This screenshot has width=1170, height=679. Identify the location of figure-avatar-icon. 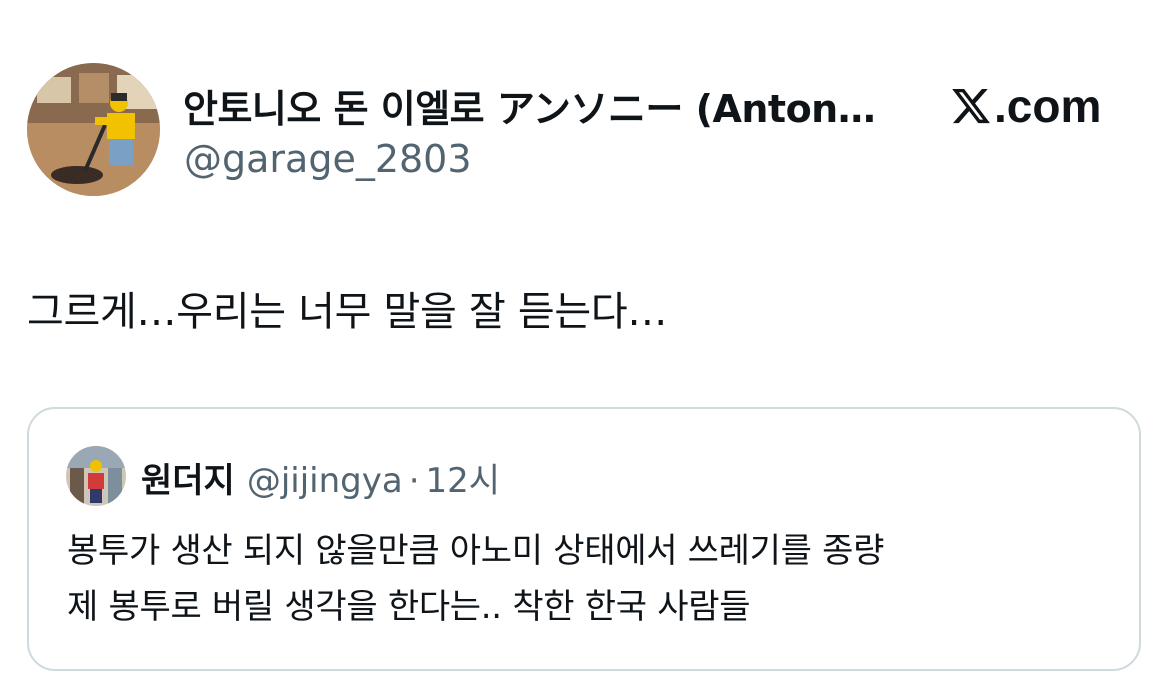
(96, 476).